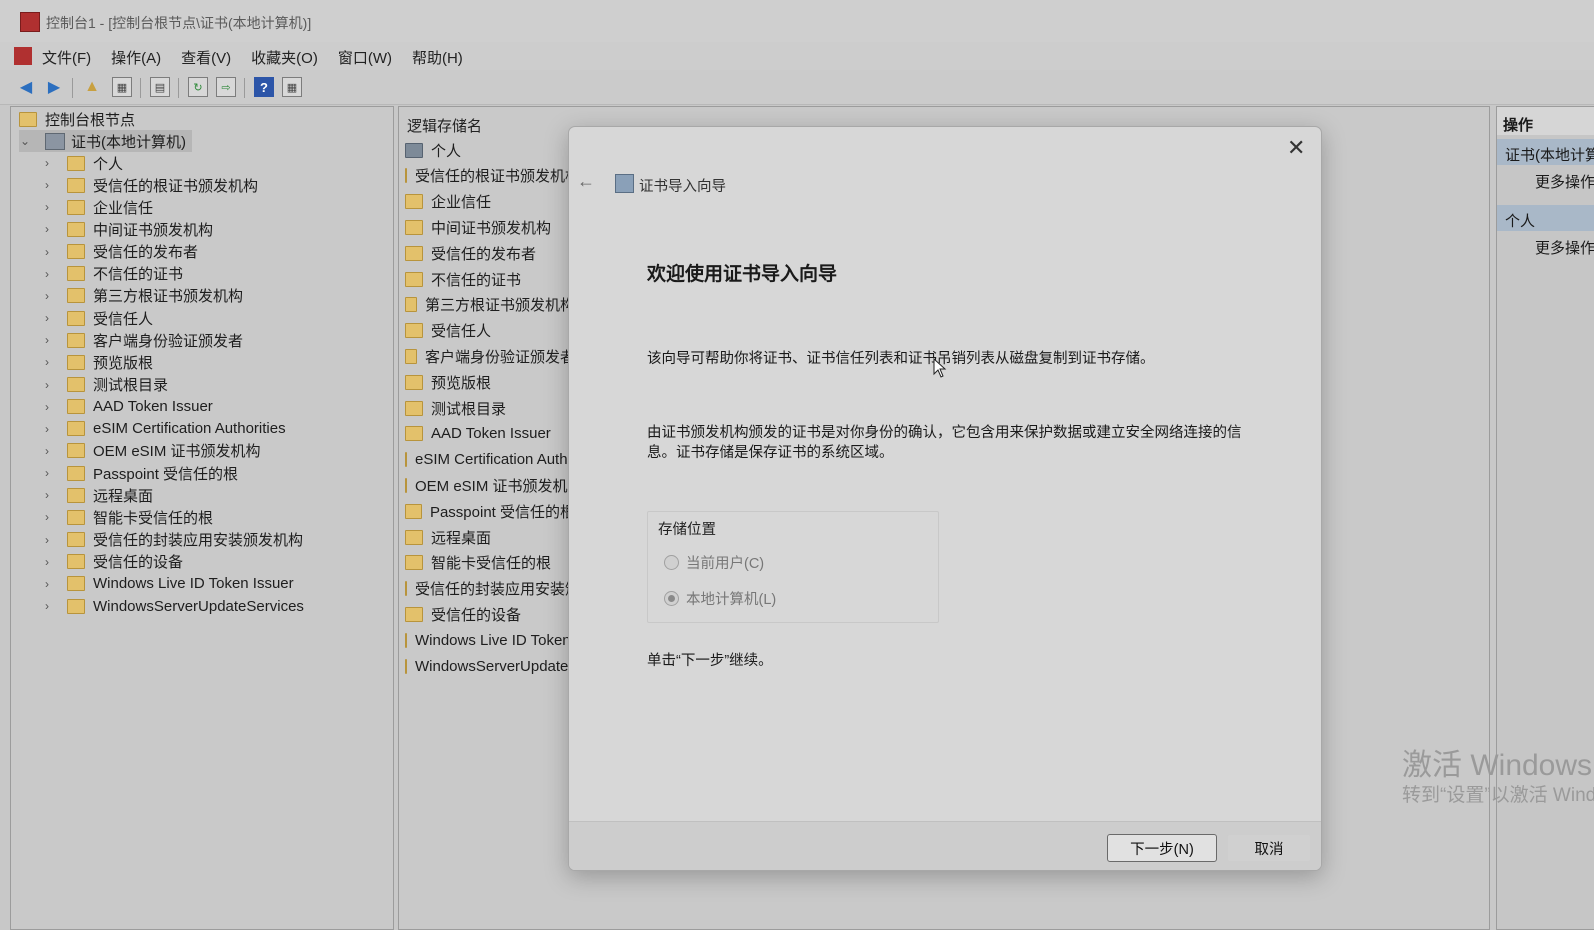 This screenshot has width=1594, height=930. Describe the element at coordinates (1162, 848) in the screenshot. I see `next-button: 下一步(N)` at that location.